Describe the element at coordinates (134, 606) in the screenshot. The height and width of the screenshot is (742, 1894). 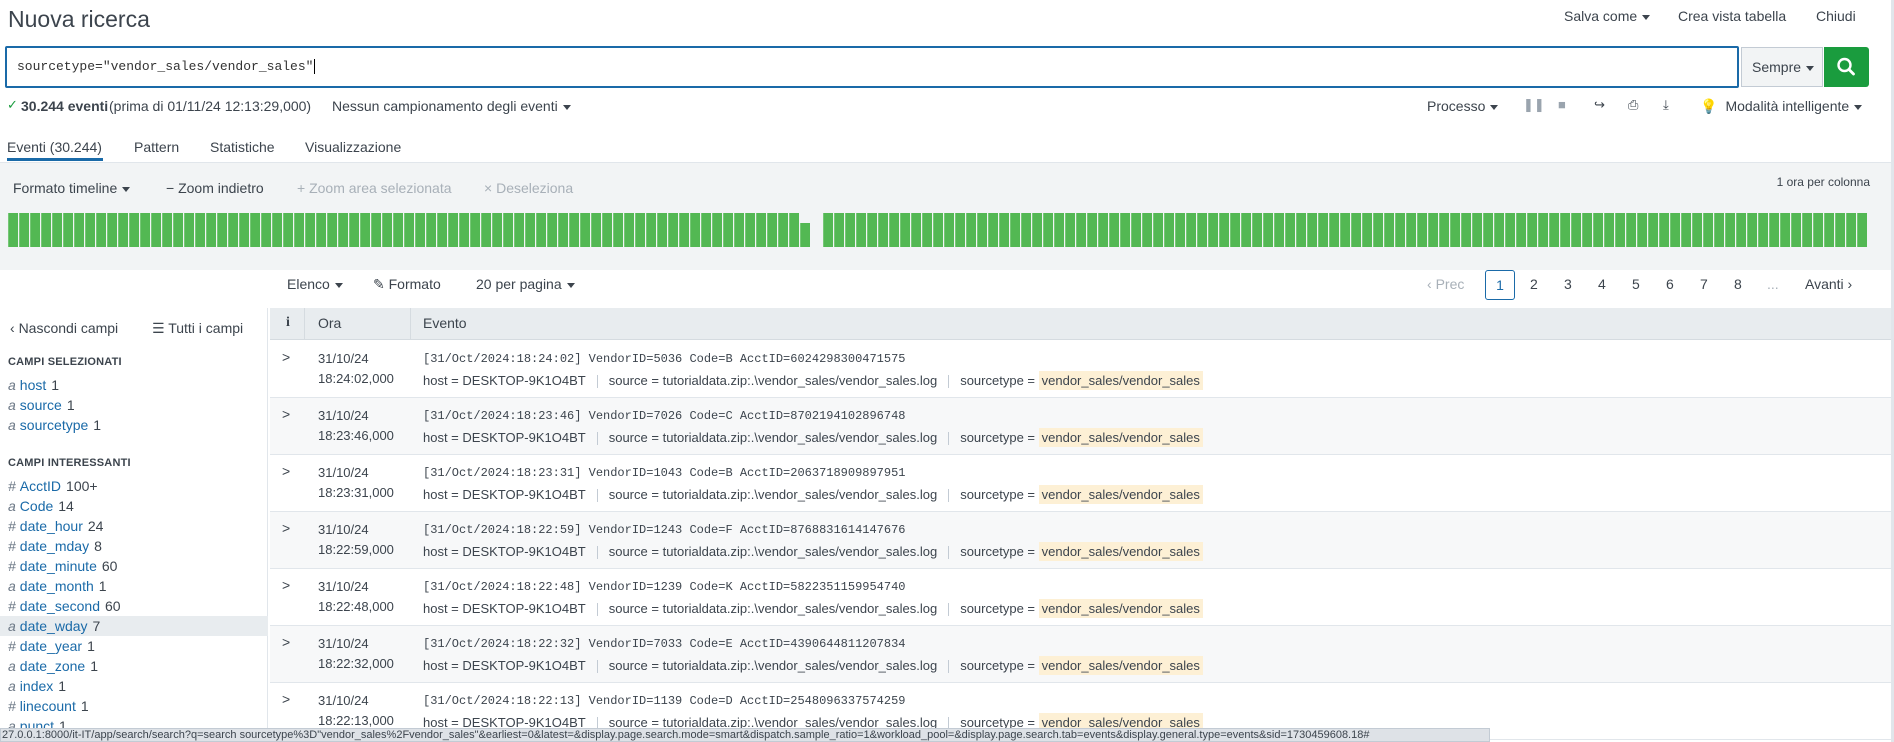
I see `field-item-date-second: # date_second 60` at that location.